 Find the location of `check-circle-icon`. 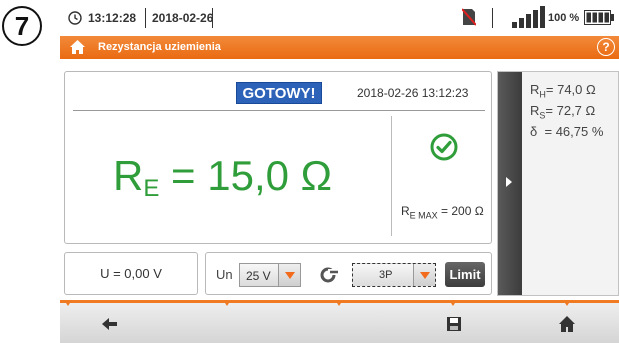

check-circle-icon is located at coordinates (444, 147).